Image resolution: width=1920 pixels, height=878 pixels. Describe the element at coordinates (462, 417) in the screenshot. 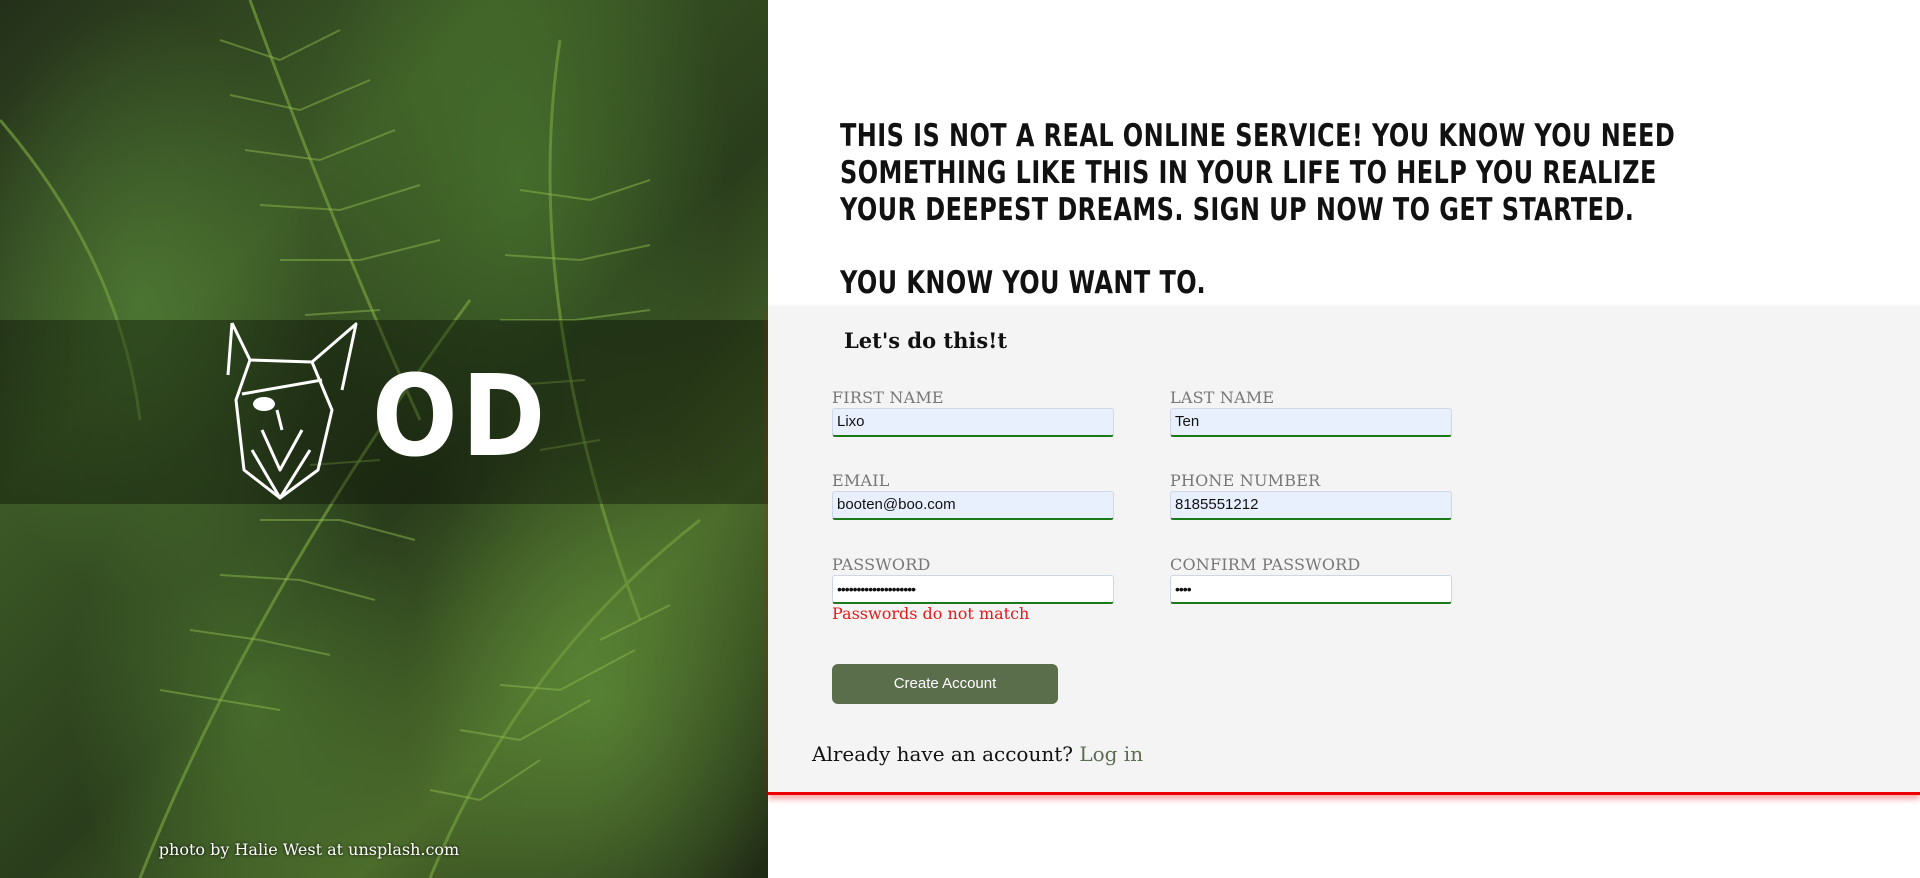

I see `logo-text: ODIN` at that location.